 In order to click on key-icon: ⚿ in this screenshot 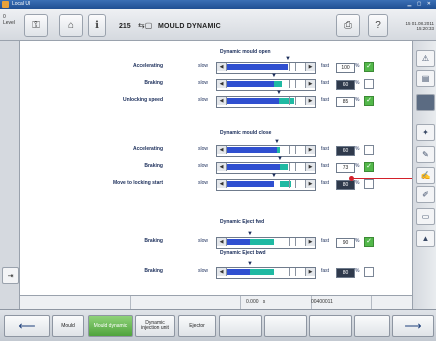, I will do `click(36, 25)`.